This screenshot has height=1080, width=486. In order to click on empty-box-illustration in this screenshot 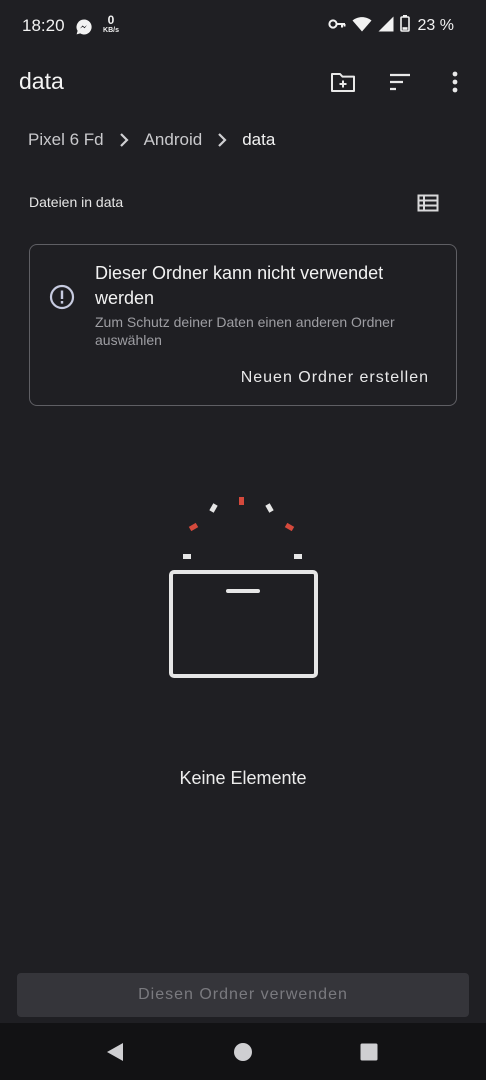, I will do `click(243, 587)`.